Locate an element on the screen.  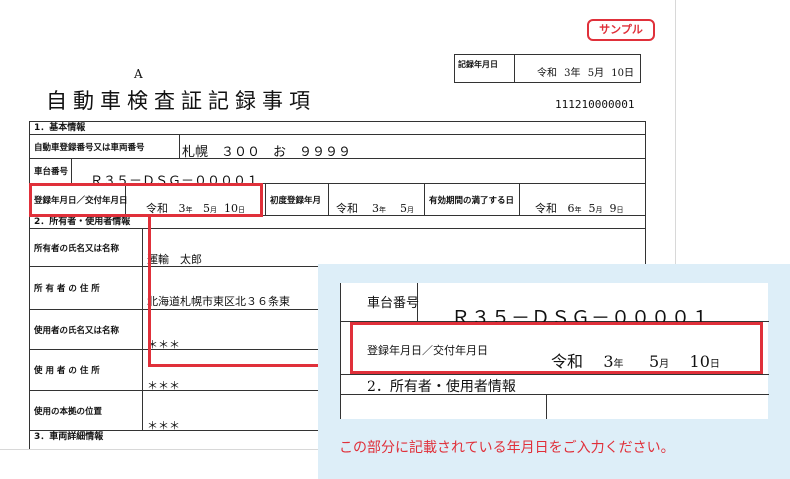
section-basic: 1．基本情報 is located at coordinates (337, 128).